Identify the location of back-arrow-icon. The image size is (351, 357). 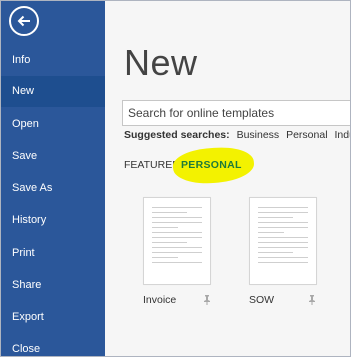
(23, 21).